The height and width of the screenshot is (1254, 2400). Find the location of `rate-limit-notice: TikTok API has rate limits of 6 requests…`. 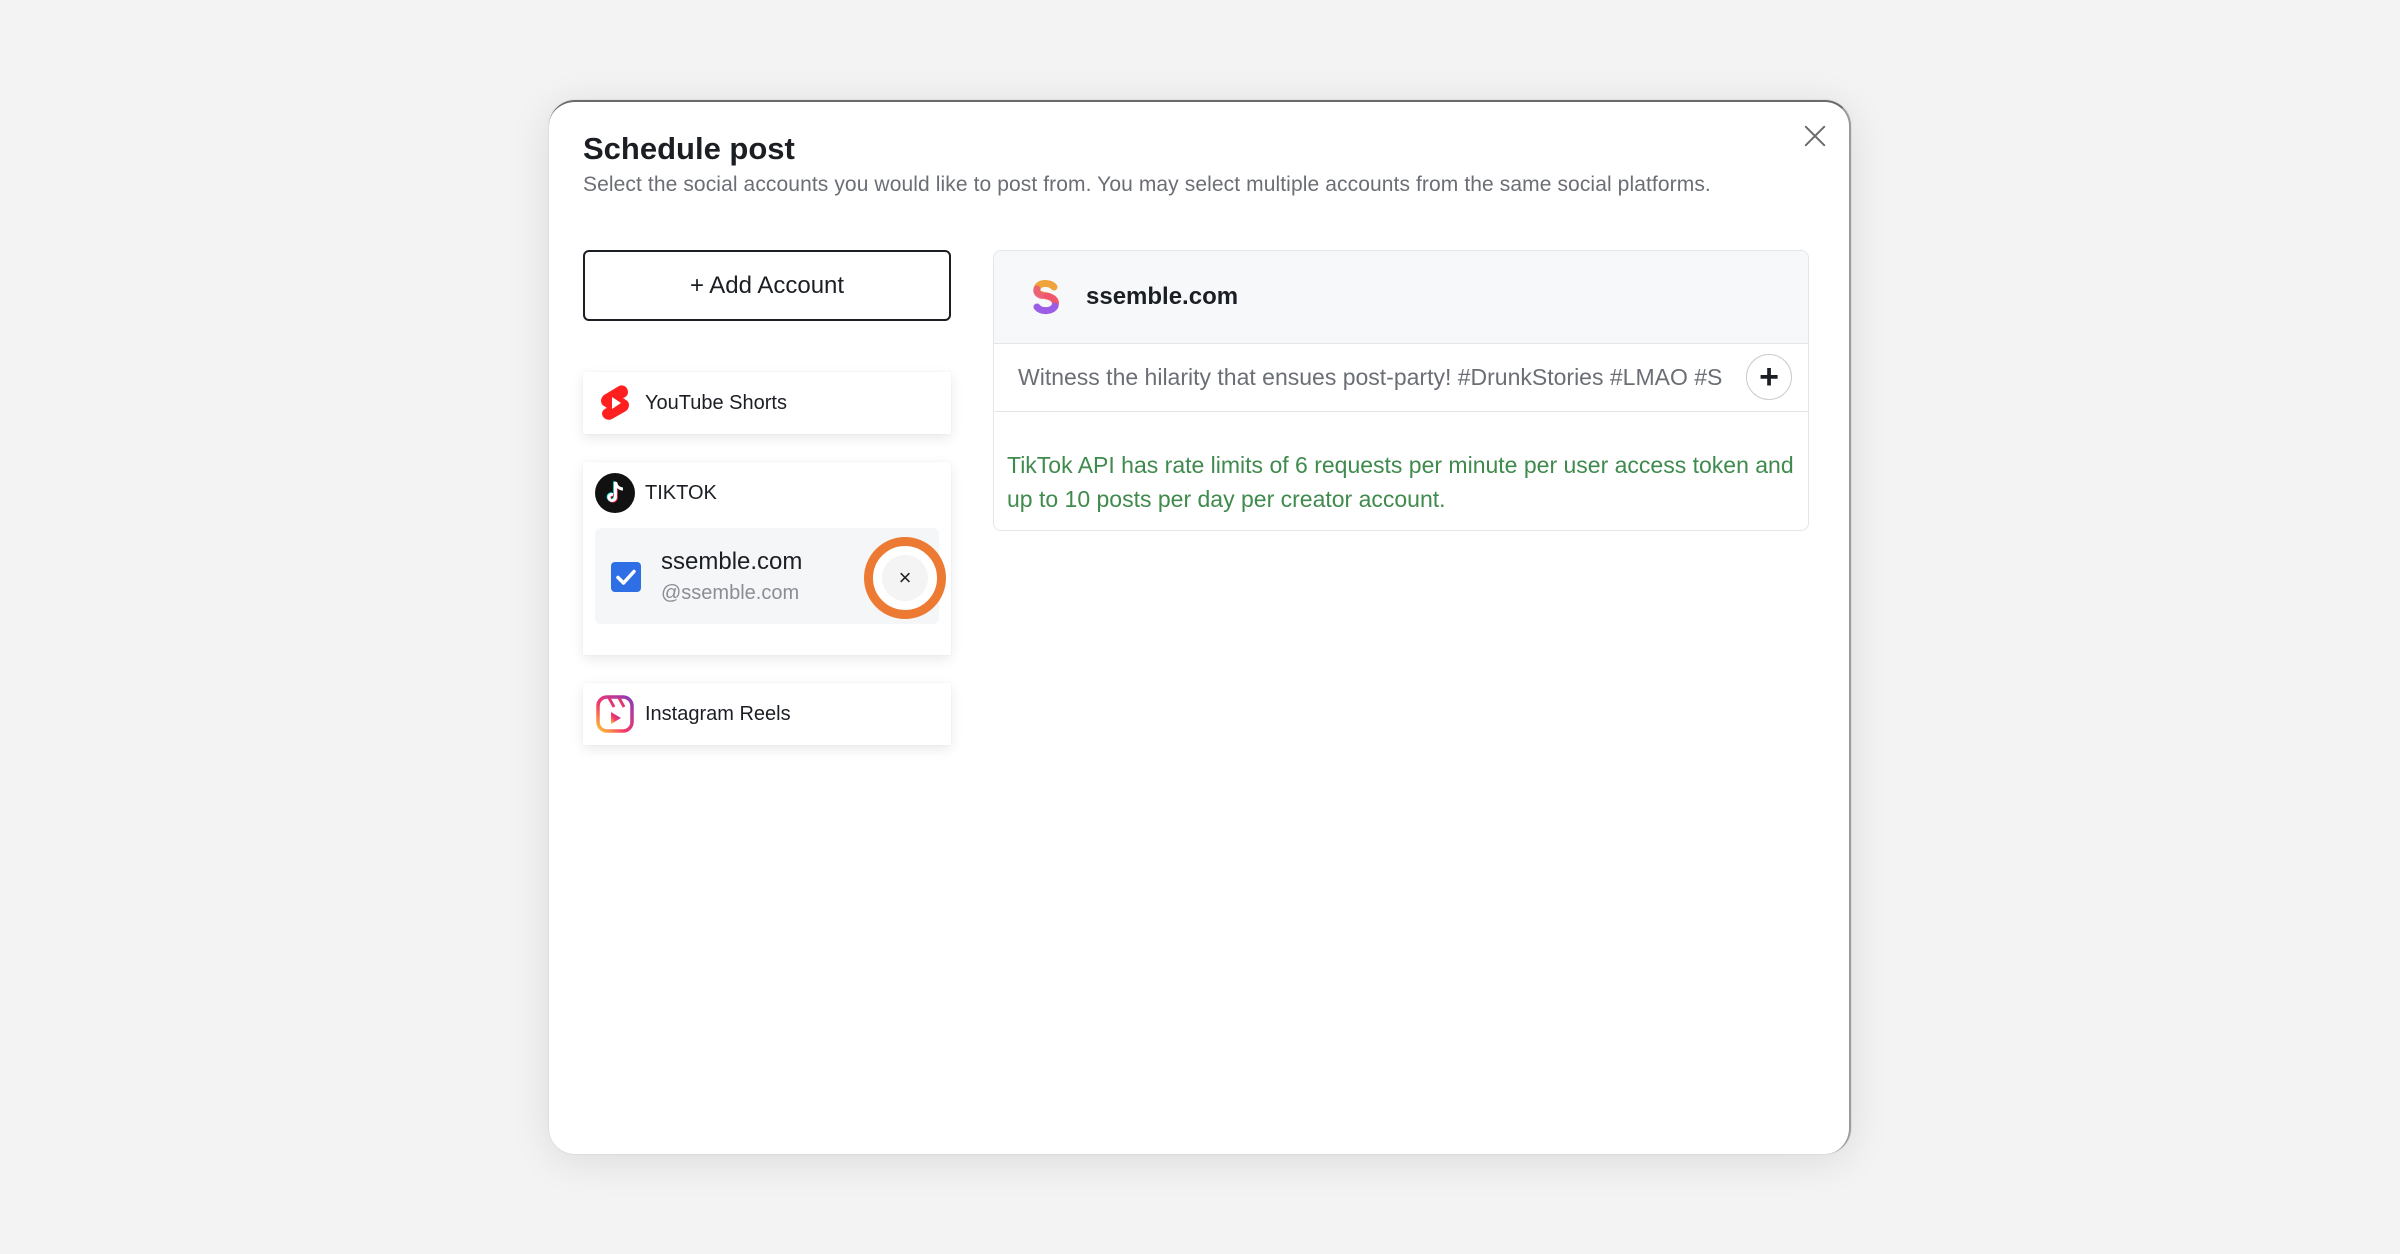

rate-limit-notice: TikTok API has rate limits of 6 requests… is located at coordinates (1400, 482).